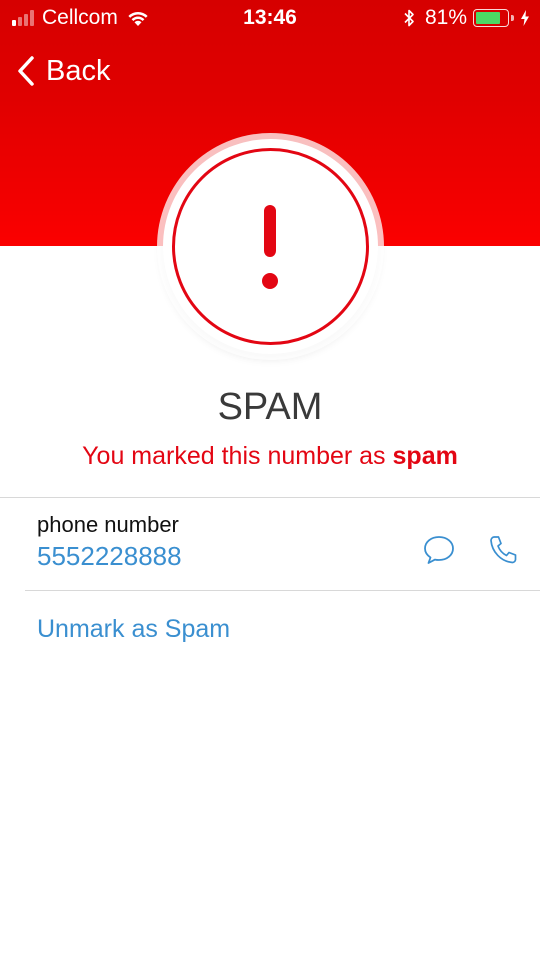 Image resolution: width=540 pixels, height=960 pixels. I want to click on exclamation-icon, so click(270, 247).